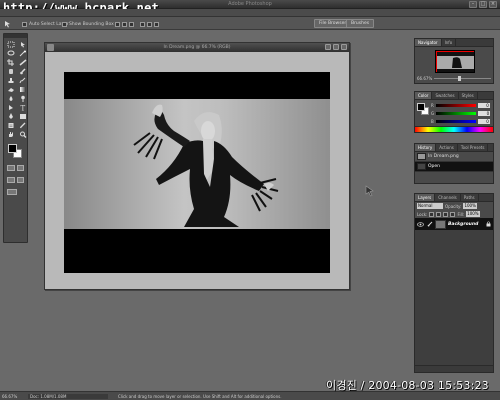 This screenshot has width=500, height=400. I want to click on align-left-icon, so click(142, 24).